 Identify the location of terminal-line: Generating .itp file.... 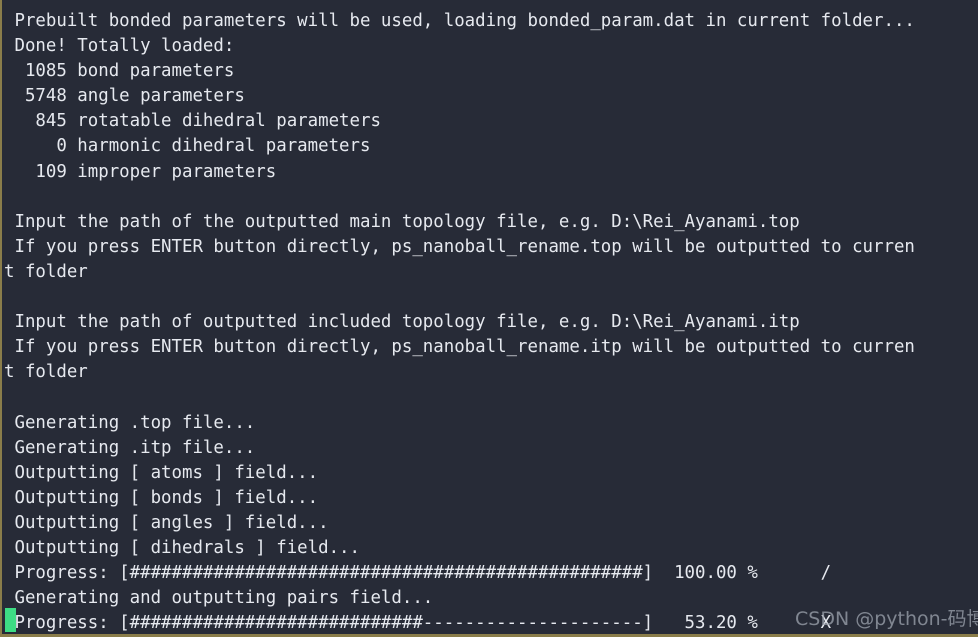
(130, 447).